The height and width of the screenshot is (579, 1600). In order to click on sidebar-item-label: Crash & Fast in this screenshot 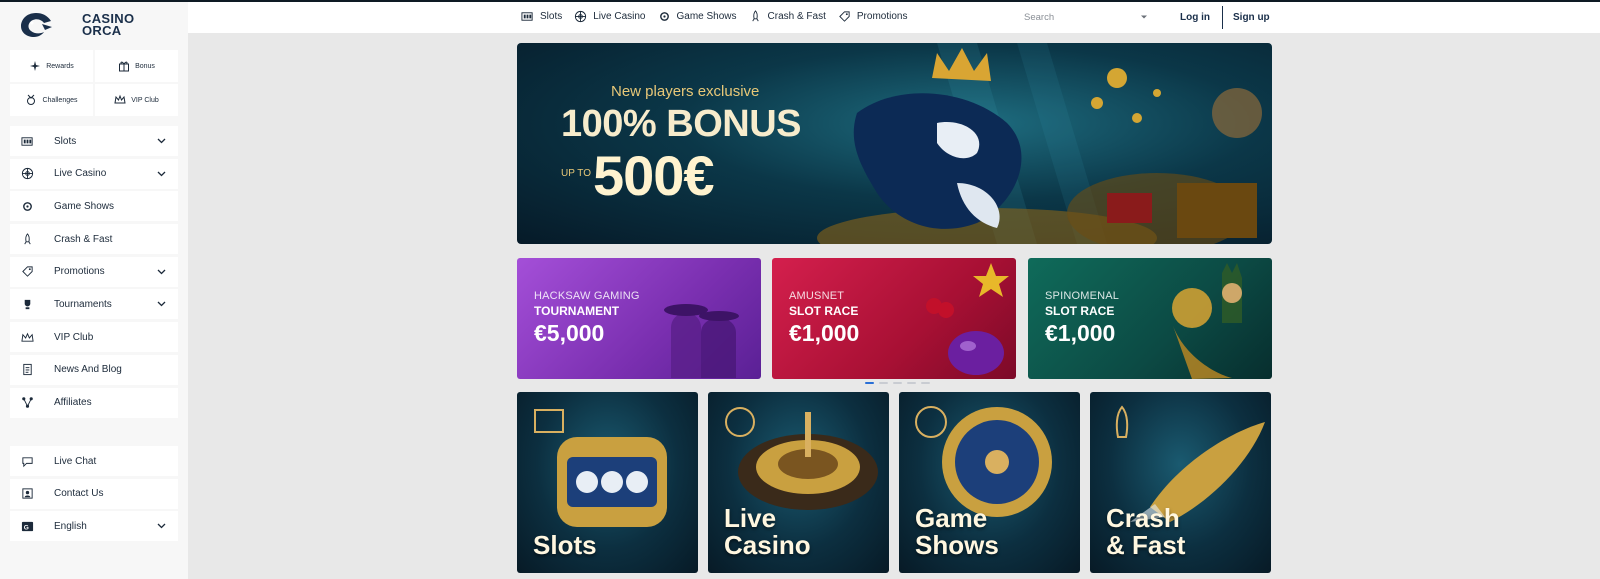, I will do `click(83, 239)`.